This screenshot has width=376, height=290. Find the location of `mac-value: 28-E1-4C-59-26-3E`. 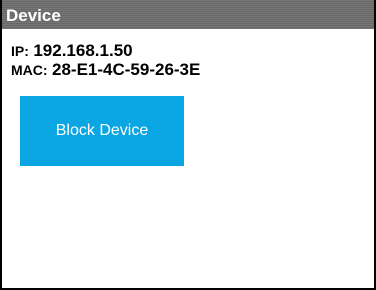

mac-value: 28-E1-4C-59-26-3E is located at coordinates (126, 69).